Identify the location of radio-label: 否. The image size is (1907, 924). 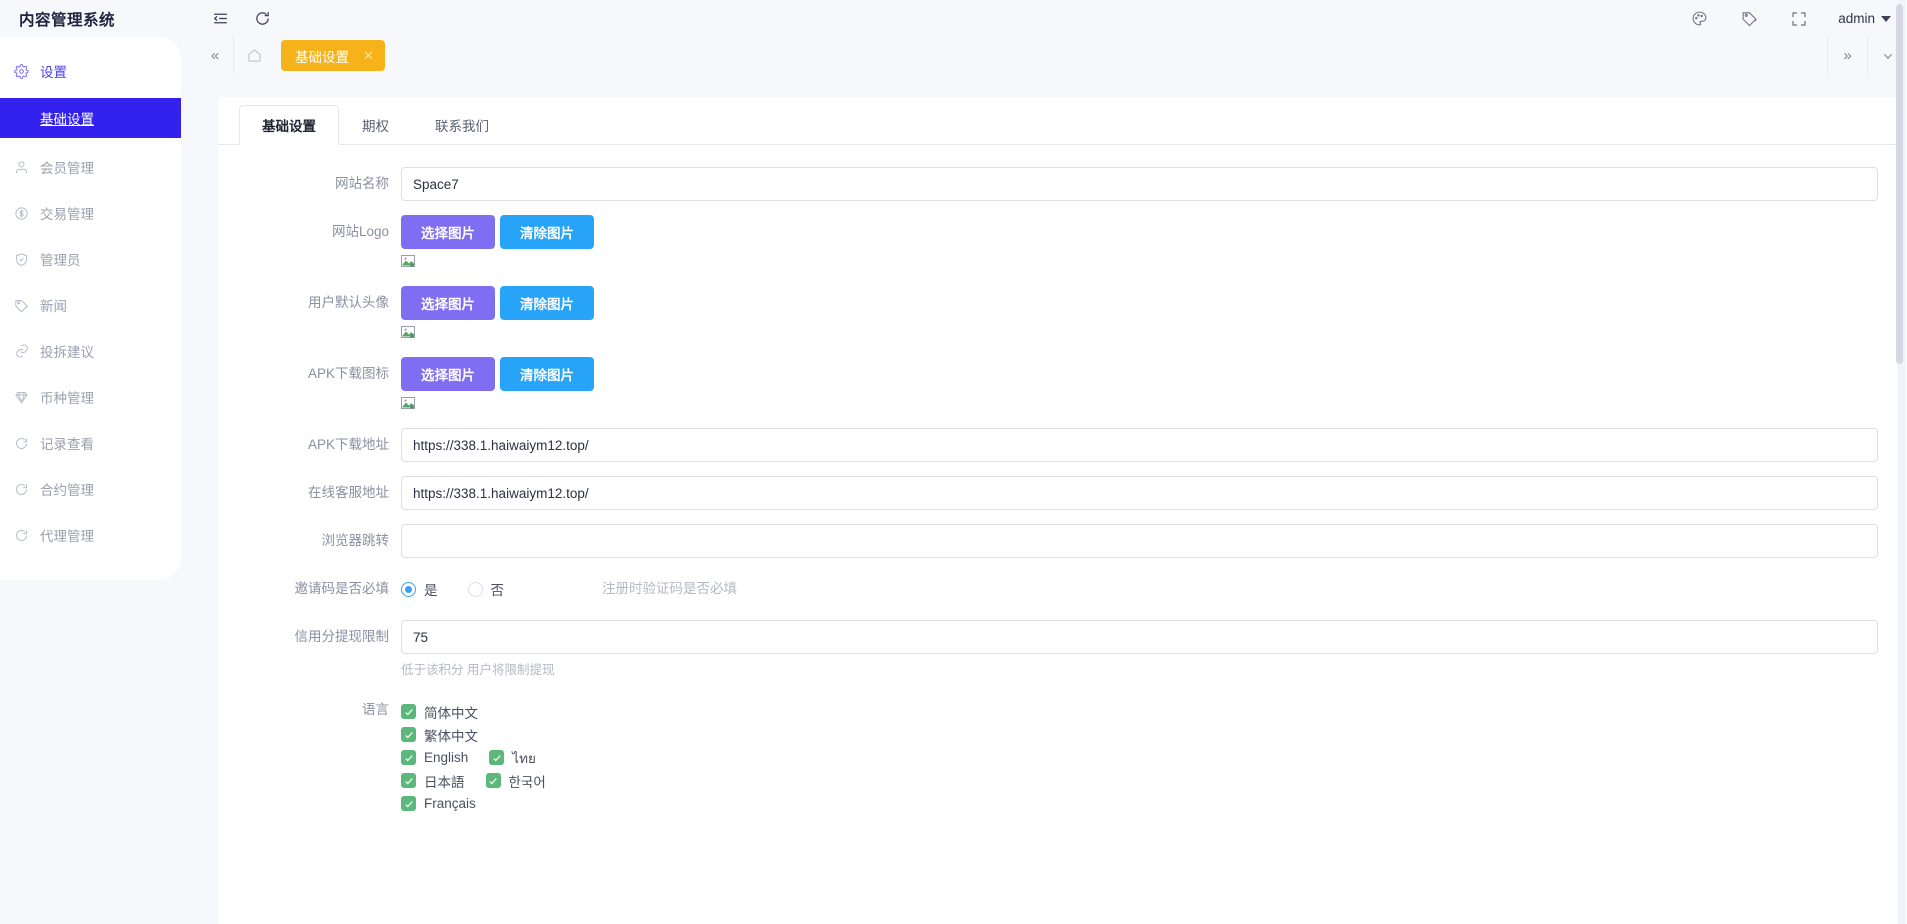
(497, 590).